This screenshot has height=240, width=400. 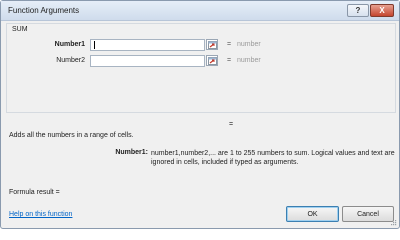 What do you see at coordinates (382, 10) in the screenshot?
I see `close-button: X` at bounding box center [382, 10].